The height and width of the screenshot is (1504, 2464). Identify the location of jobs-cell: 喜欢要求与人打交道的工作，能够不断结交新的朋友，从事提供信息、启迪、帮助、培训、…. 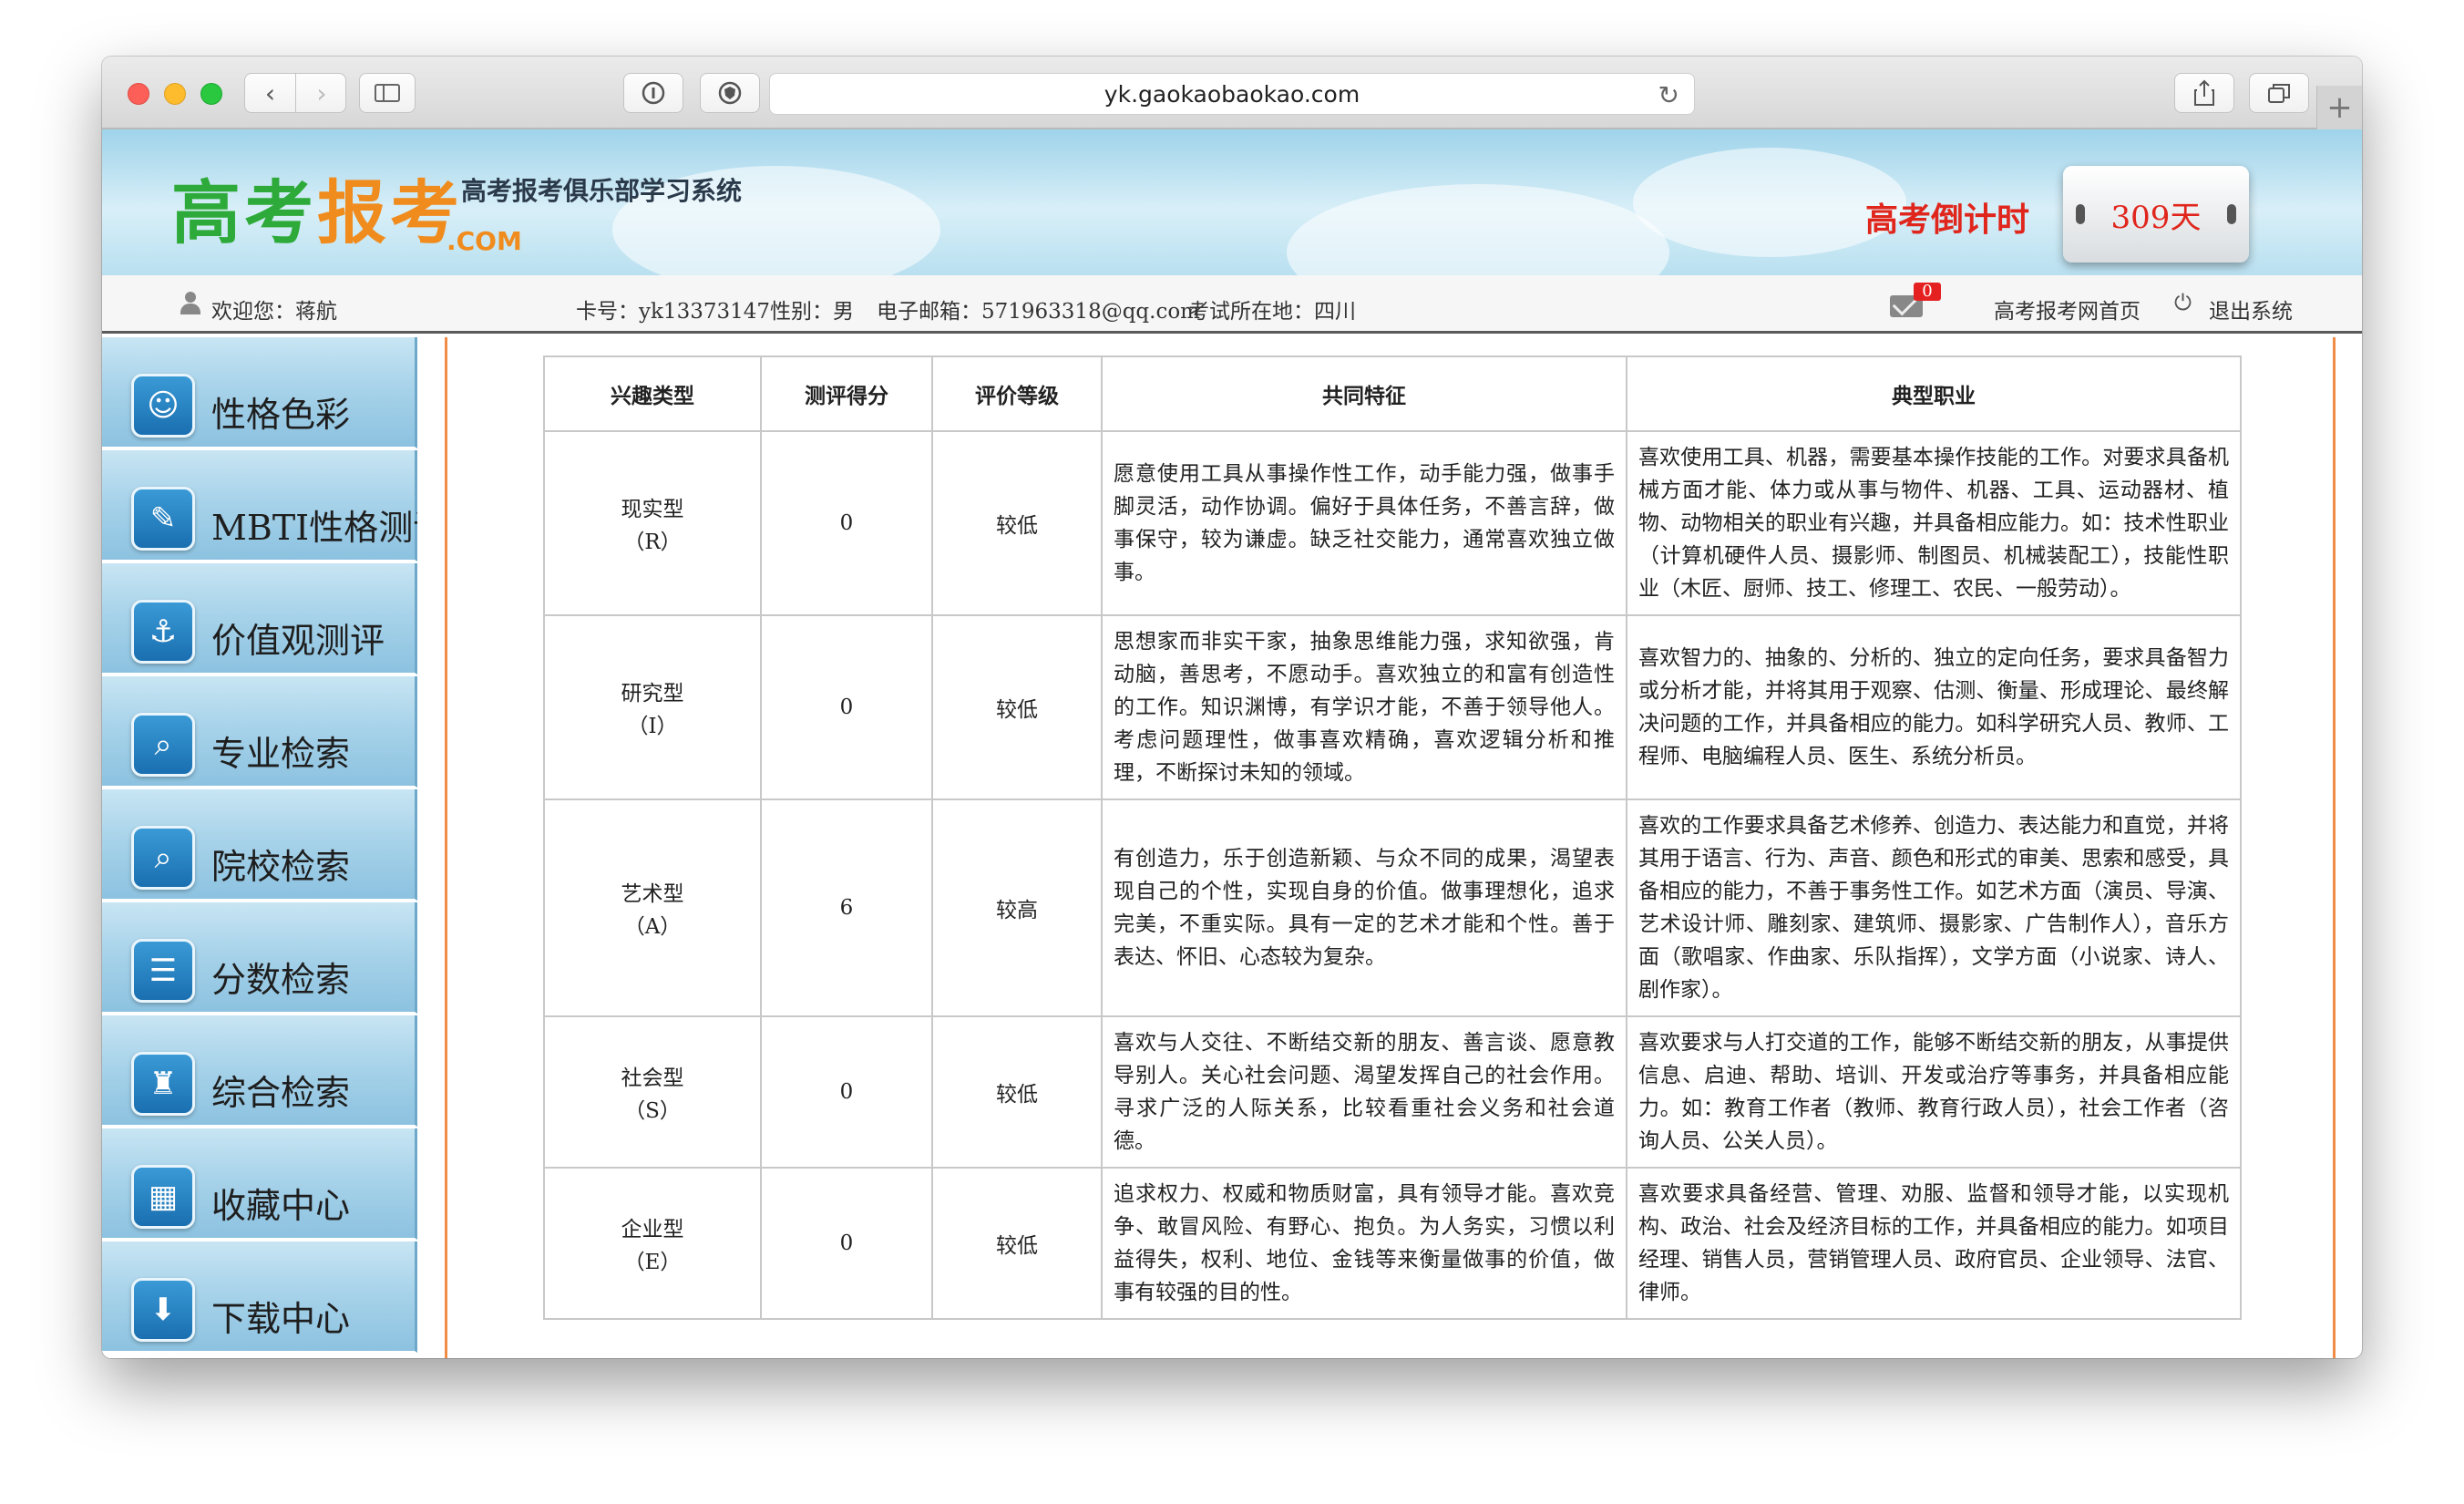
(1934, 1092).